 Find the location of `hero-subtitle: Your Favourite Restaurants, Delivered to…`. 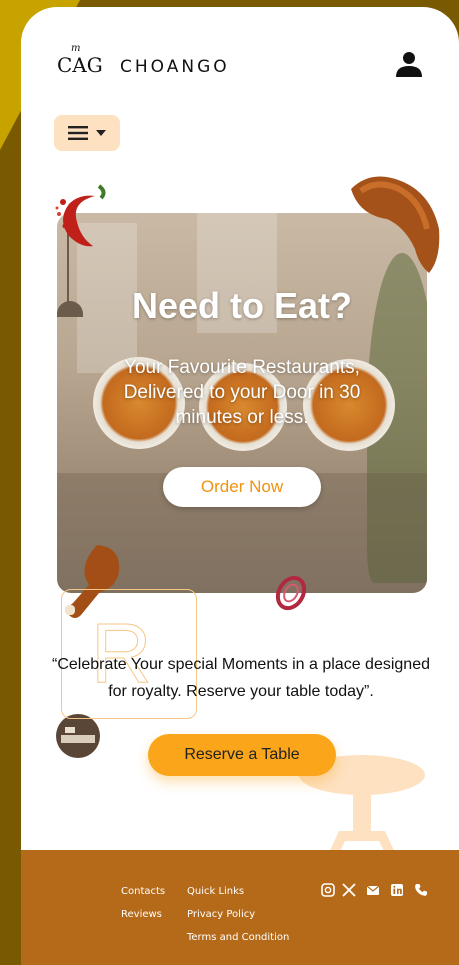

hero-subtitle: Your Favourite Restaurants, Delivered to… is located at coordinates (242, 392).